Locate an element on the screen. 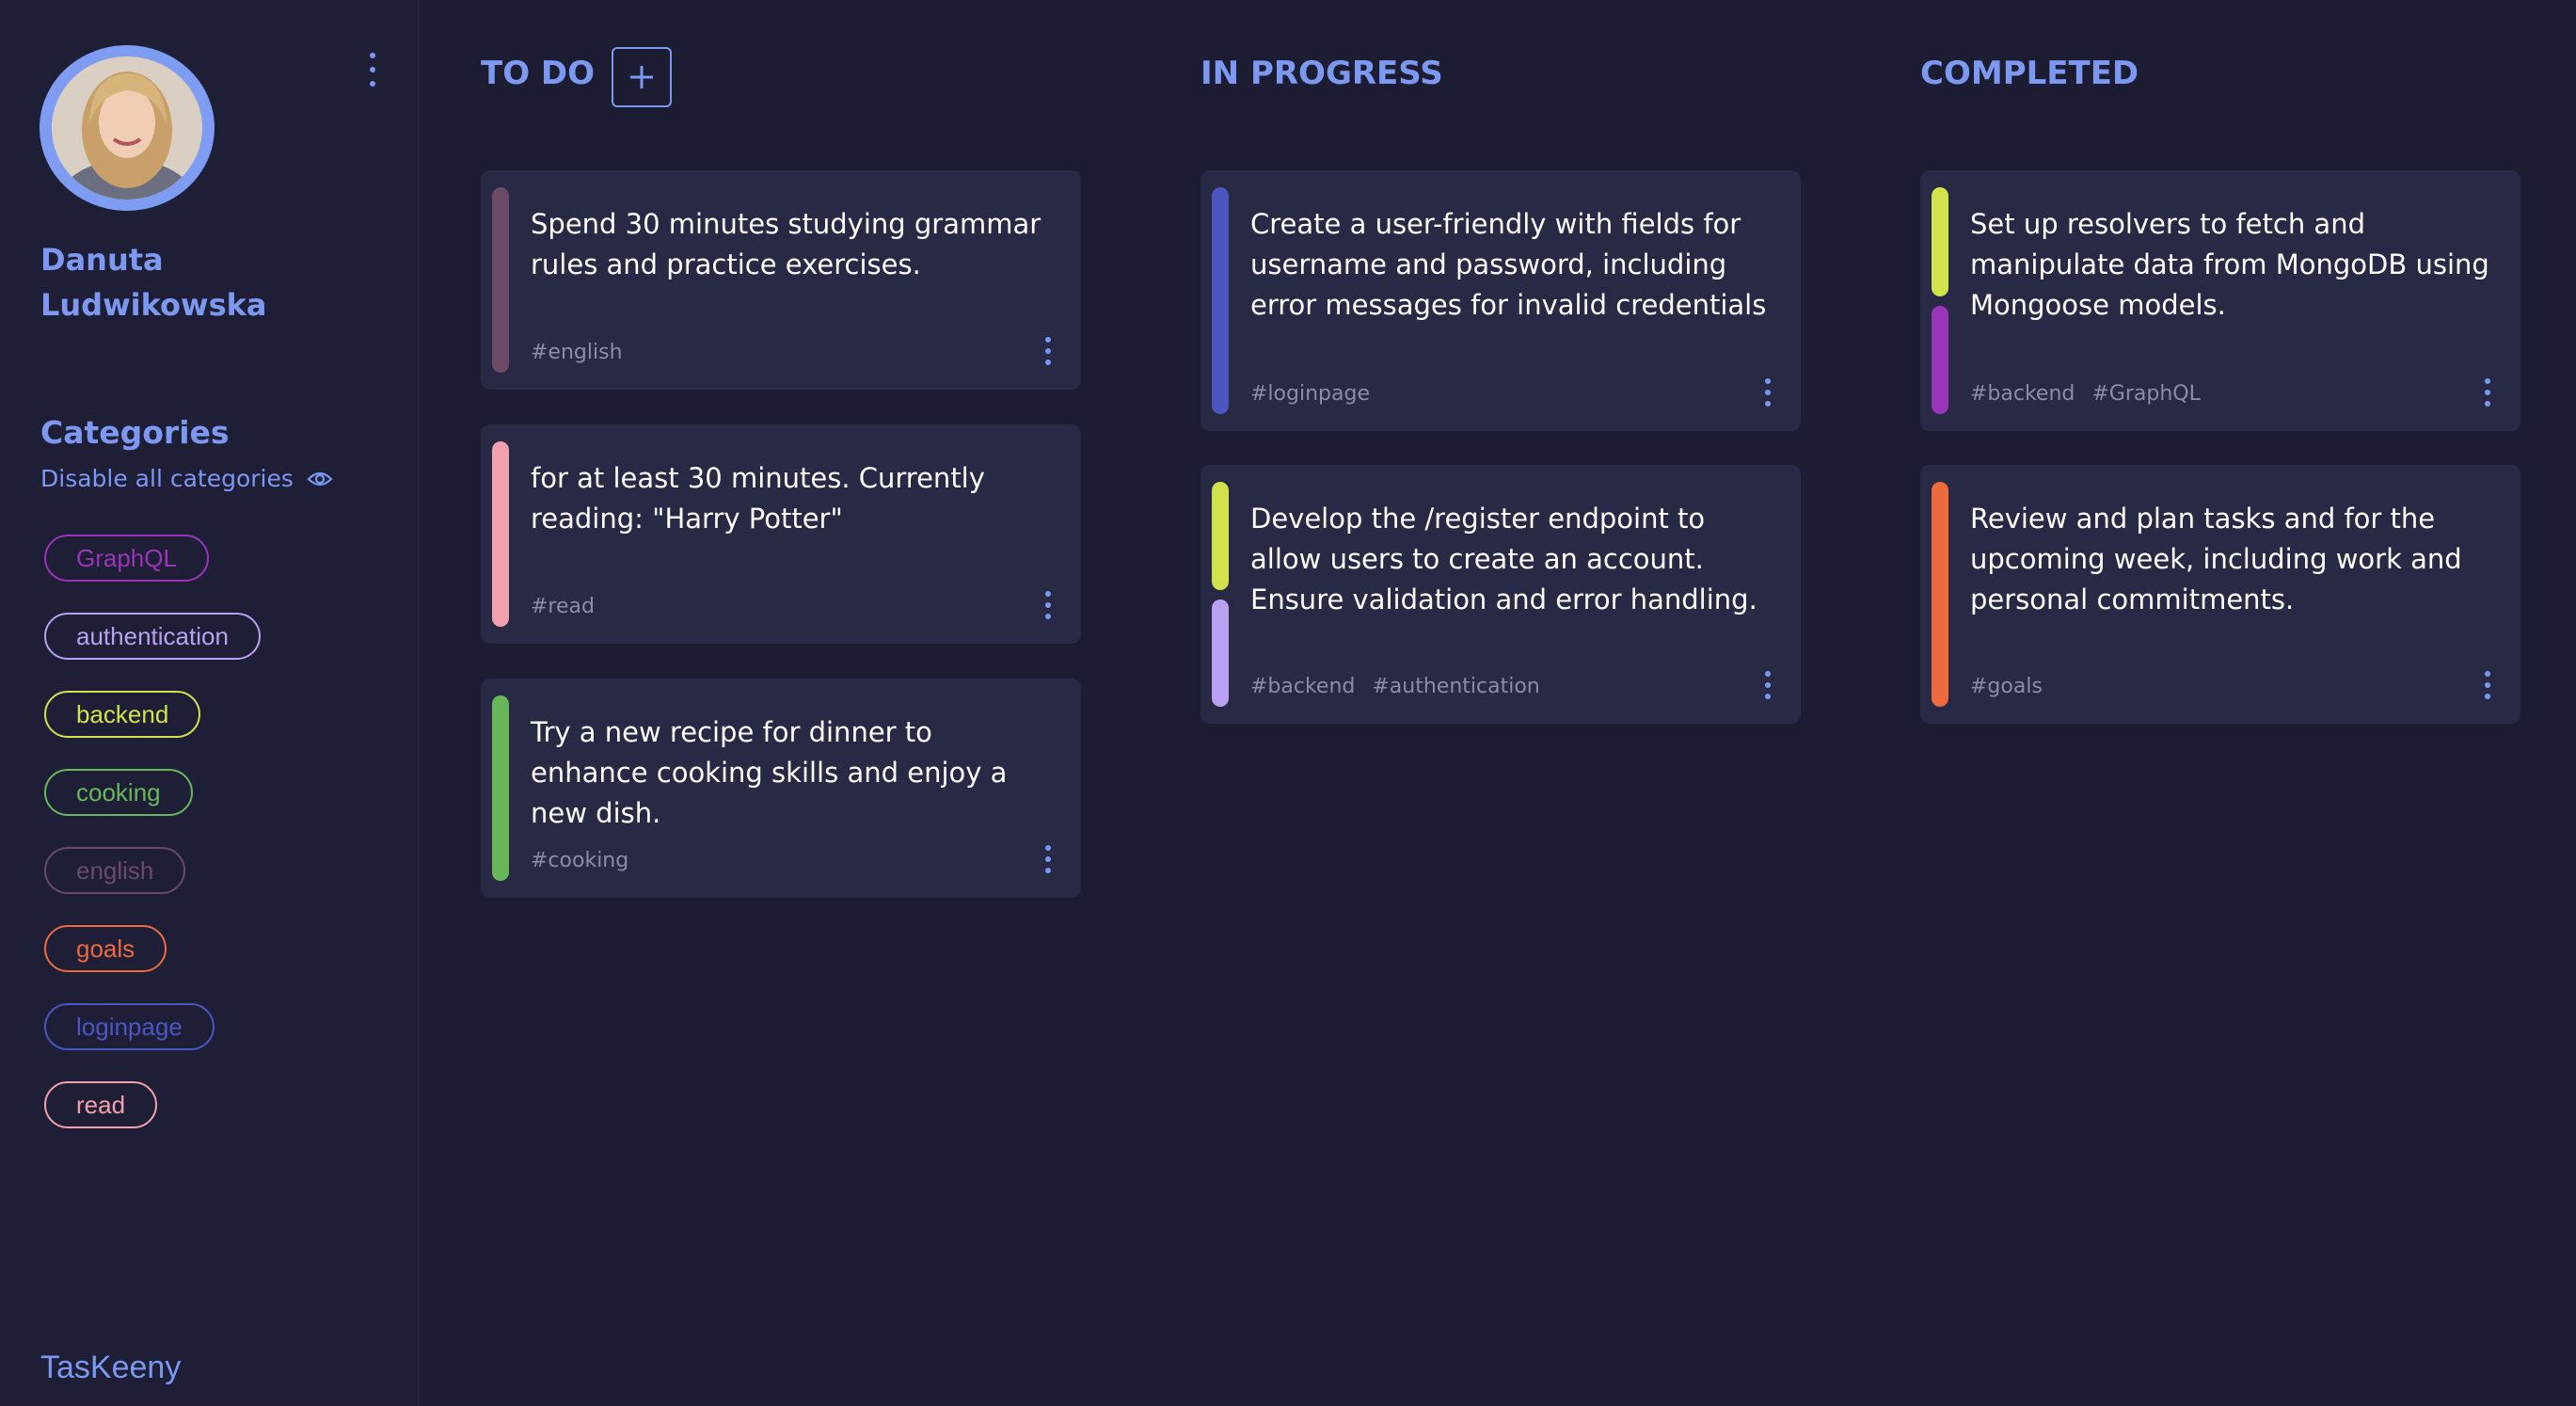 The image size is (2576, 1406). task-tags: #backend #GraphQL is located at coordinates (2085, 394).